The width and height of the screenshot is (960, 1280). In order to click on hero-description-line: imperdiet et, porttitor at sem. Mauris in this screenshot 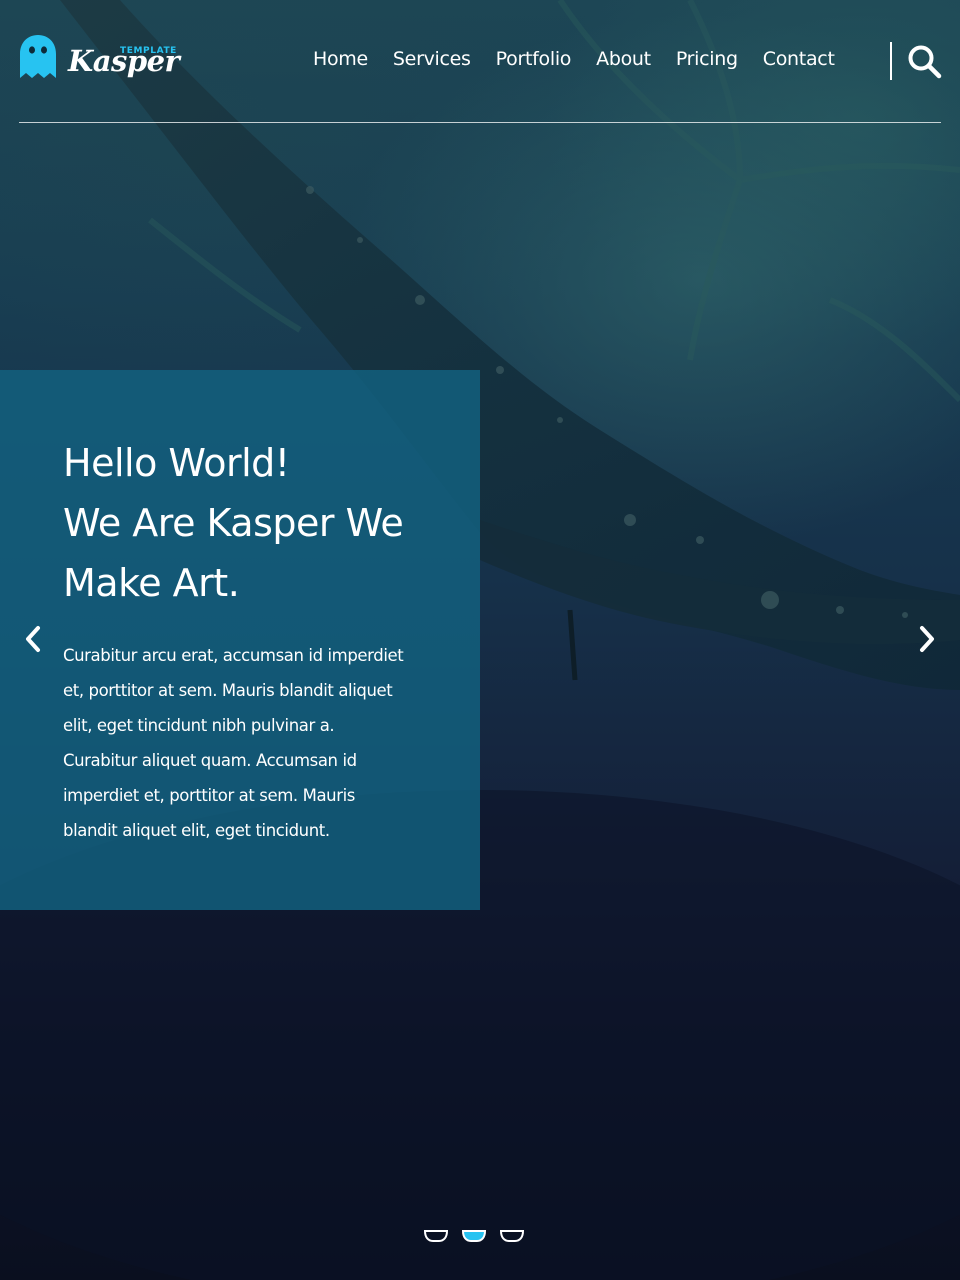, I will do `click(209, 795)`.